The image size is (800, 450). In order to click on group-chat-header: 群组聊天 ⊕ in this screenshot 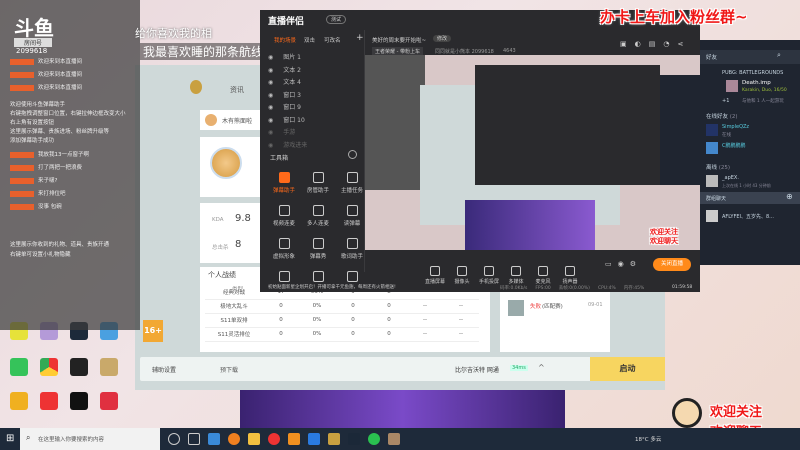, I will do `click(750, 198)`.